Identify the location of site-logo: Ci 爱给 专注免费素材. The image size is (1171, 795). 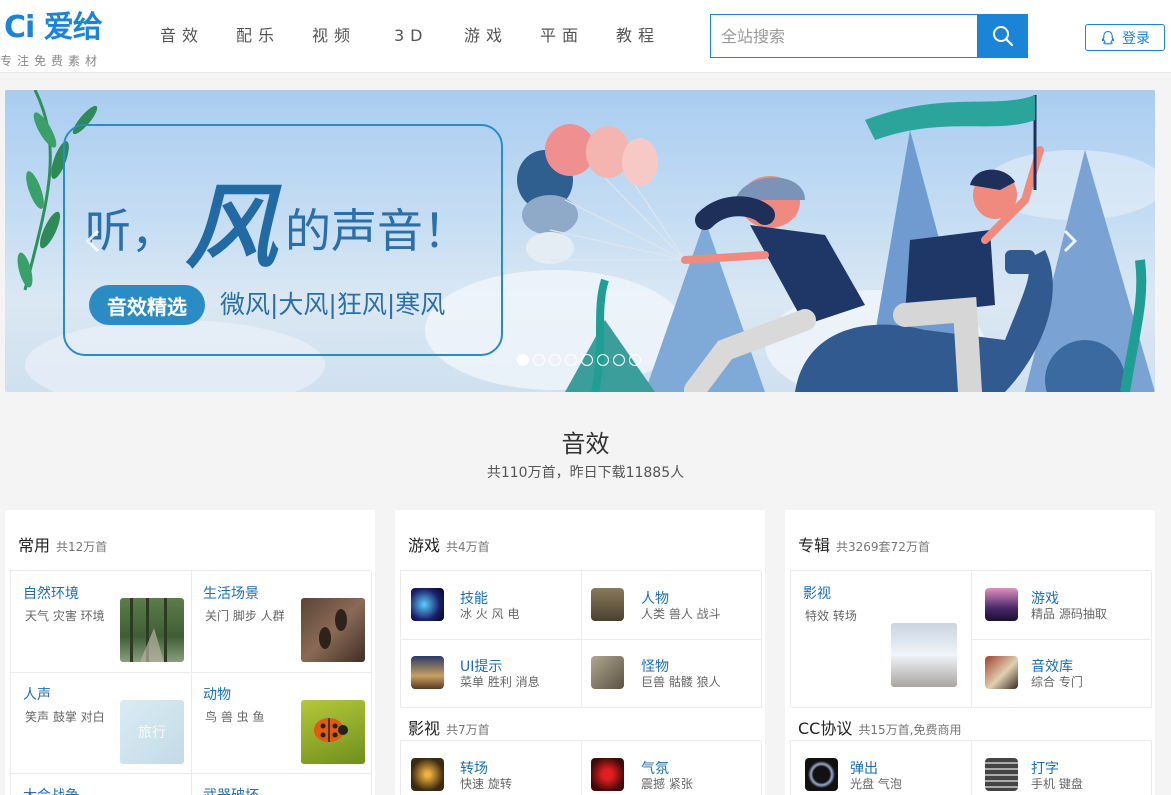
(62, 39).